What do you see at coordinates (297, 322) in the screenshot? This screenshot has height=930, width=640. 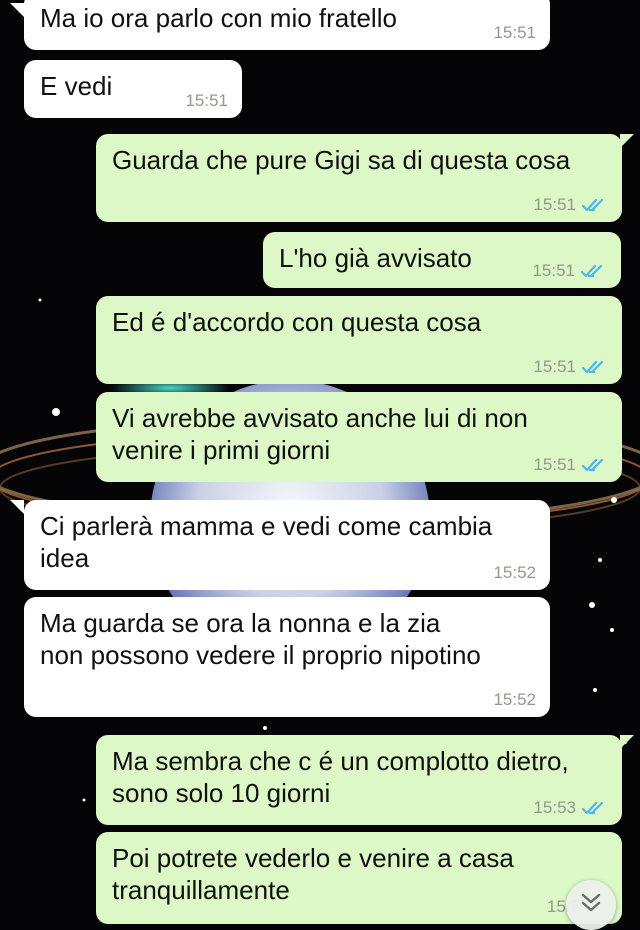 I see `message-text: Ed é d'accordo con questa cosa` at bounding box center [297, 322].